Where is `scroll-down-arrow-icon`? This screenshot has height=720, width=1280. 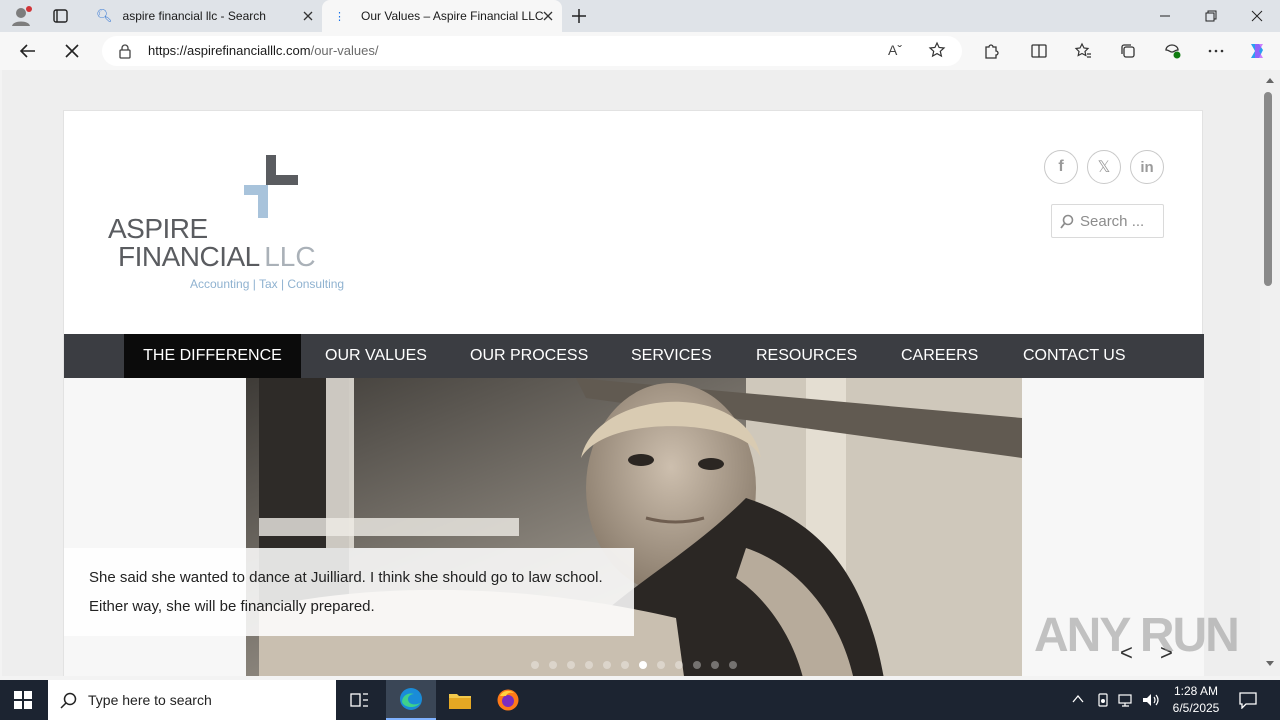
scroll-down-arrow-icon is located at coordinates (1270, 664).